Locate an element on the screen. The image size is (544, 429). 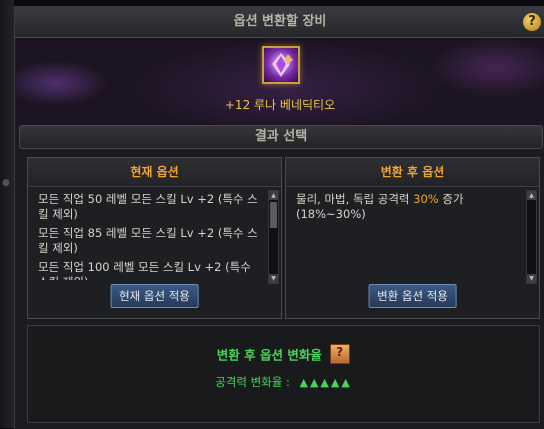
result-section-title: 결과 선택 is located at coordinates (281, 137).